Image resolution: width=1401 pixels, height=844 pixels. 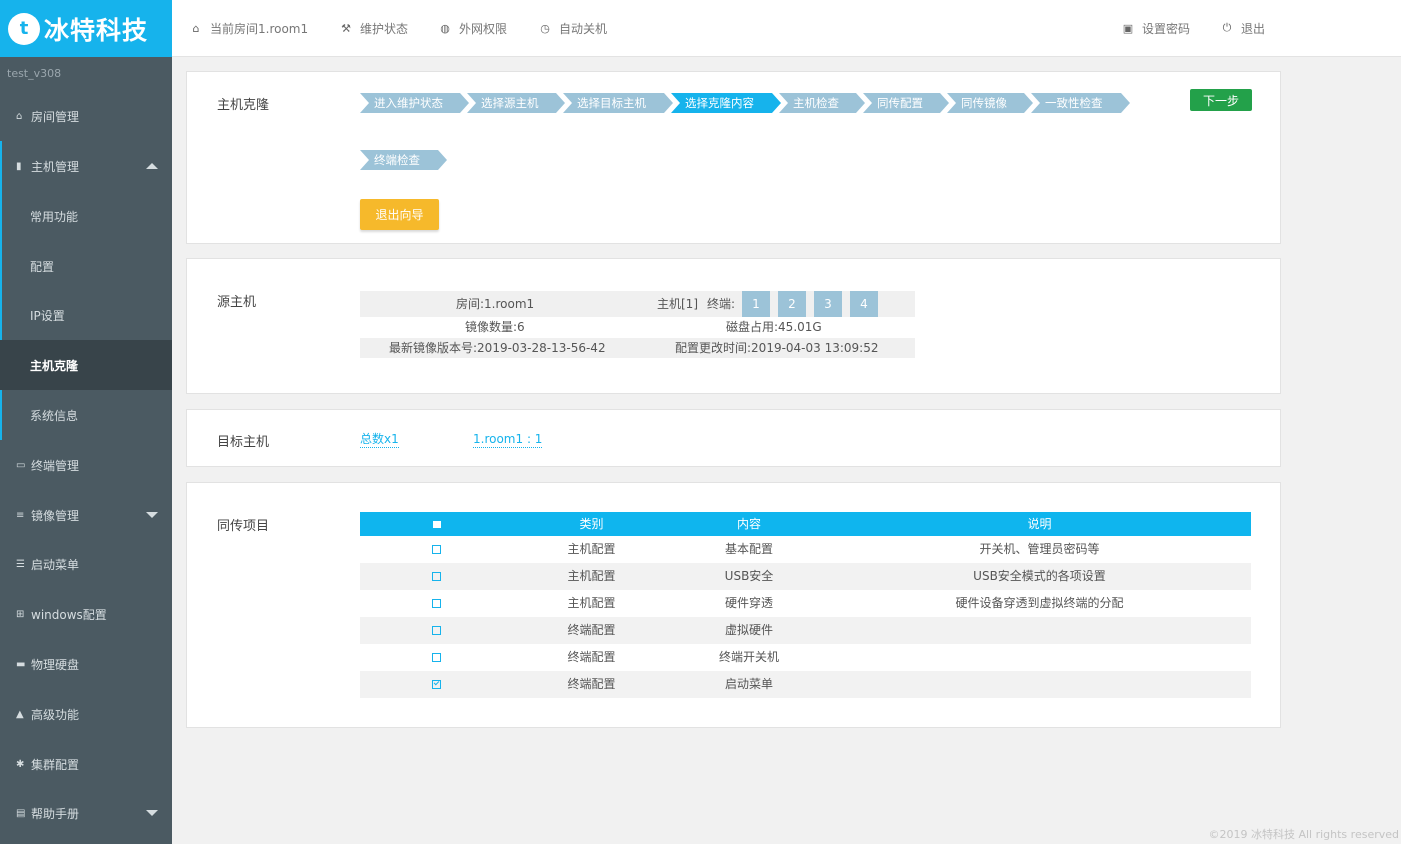 What do you see at coordinates (86, 465) in the screenshot?
I see `sidebar-item-terminal-management: ▭ 终端管理` at bounding box center [86, 465].